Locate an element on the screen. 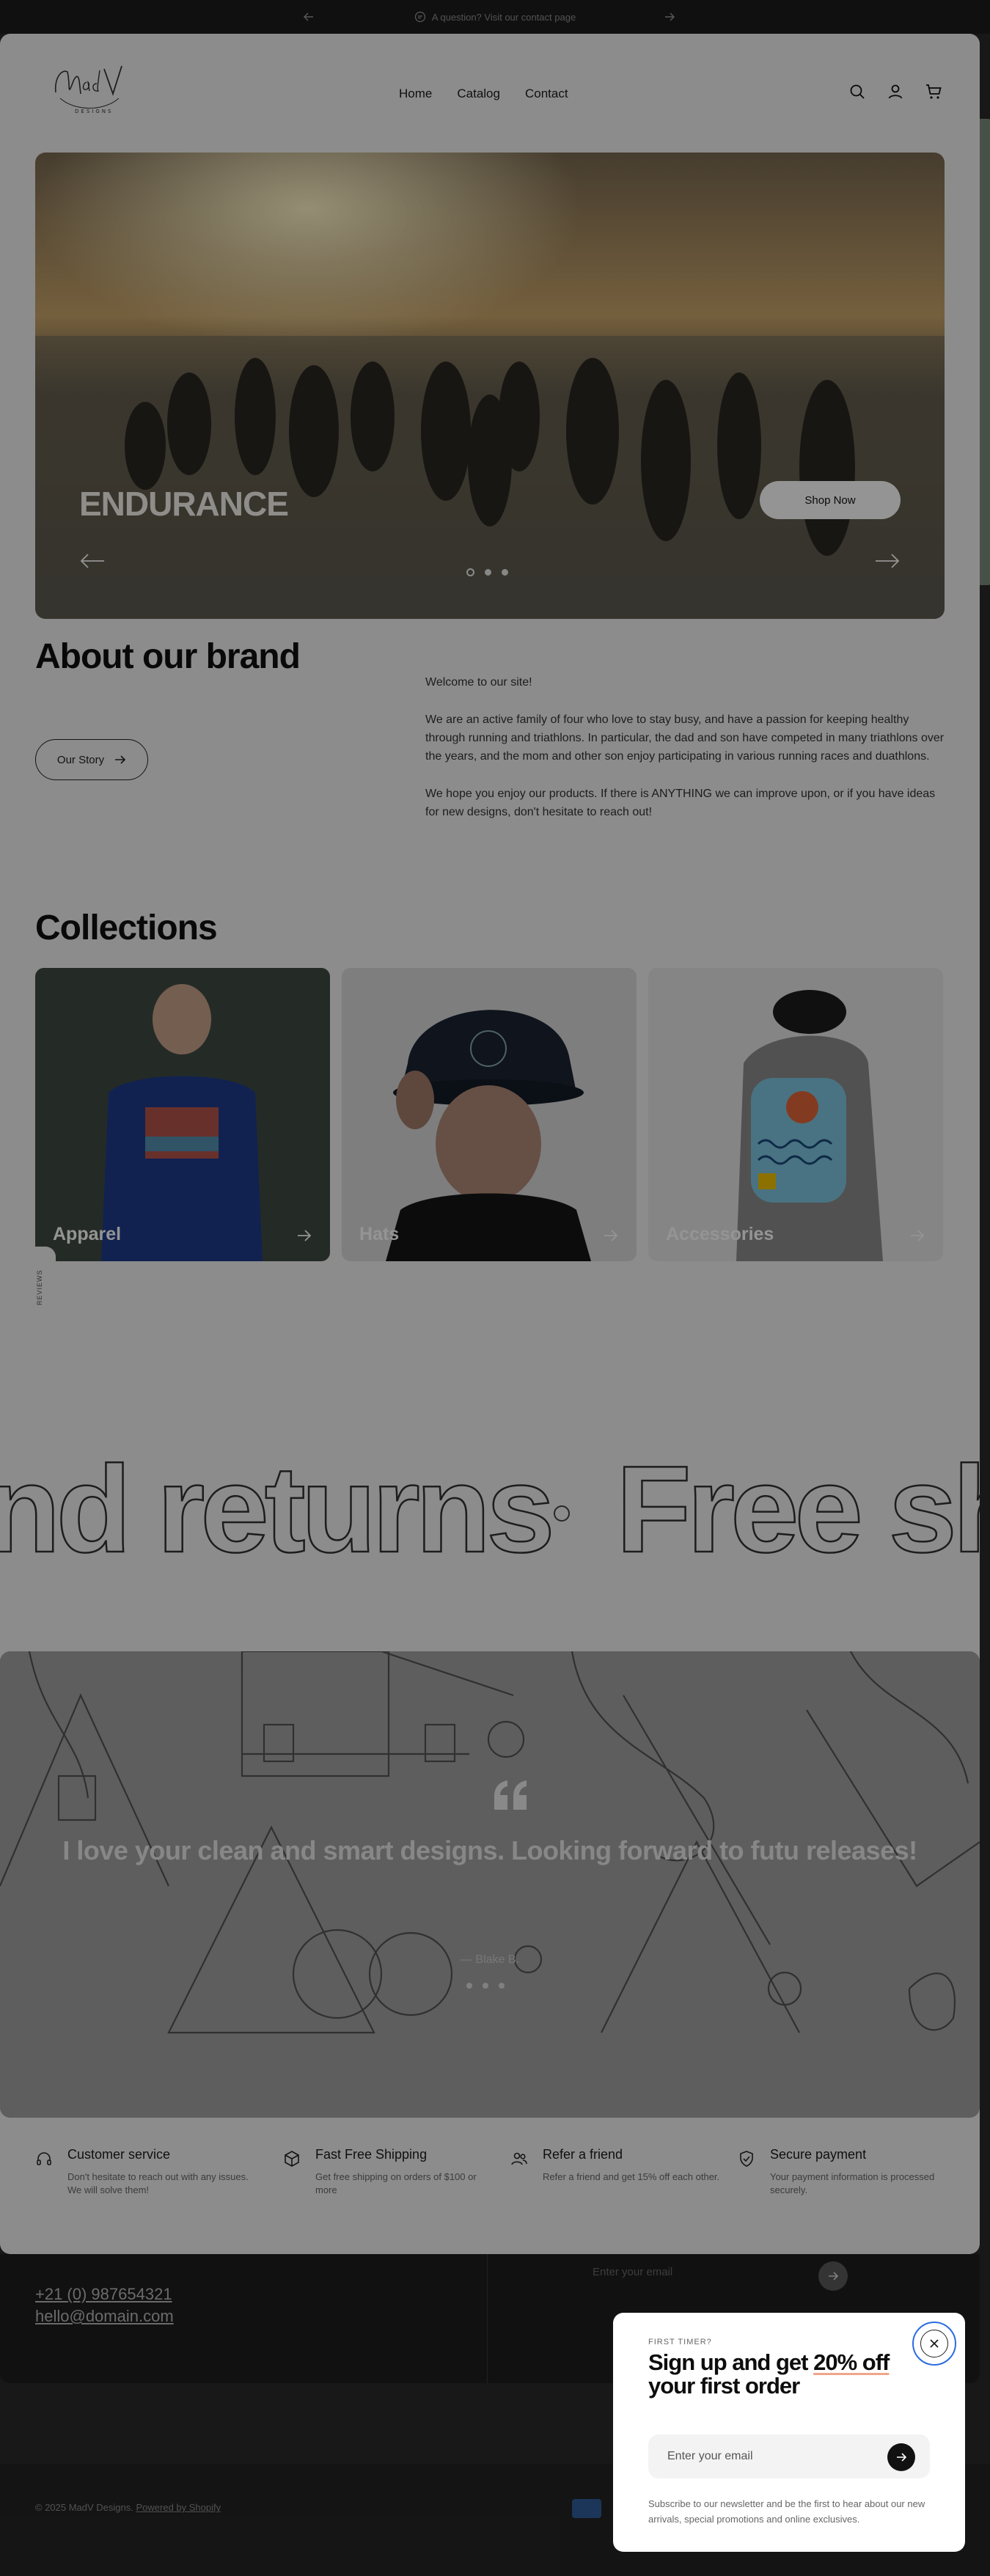 This screenshot has height=2576, width=990. shop-now-button: Shop Now is located at coordinates (830, 500).